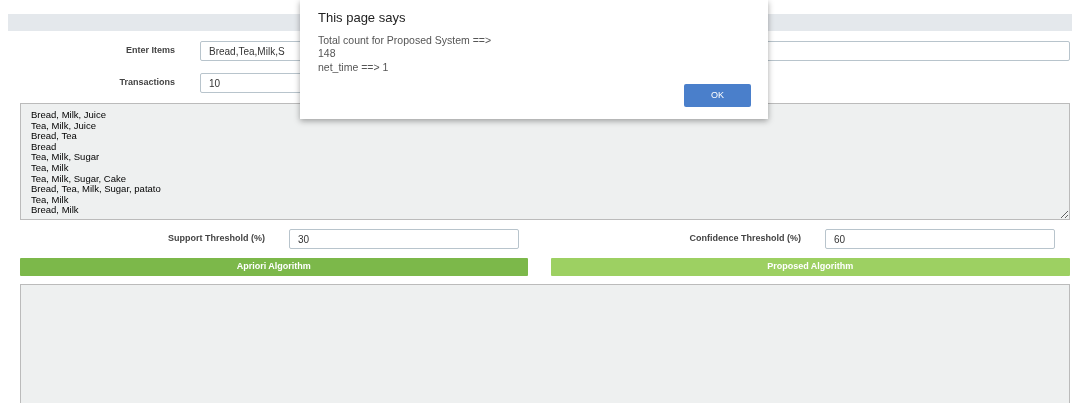 The width and height of the screenshot is (1072, 403). What do you see at coordinates (405, 40) in the screenshot?
I see `dialog-message: Total count for Proposed System ==>` at bounding box center [405, 40].